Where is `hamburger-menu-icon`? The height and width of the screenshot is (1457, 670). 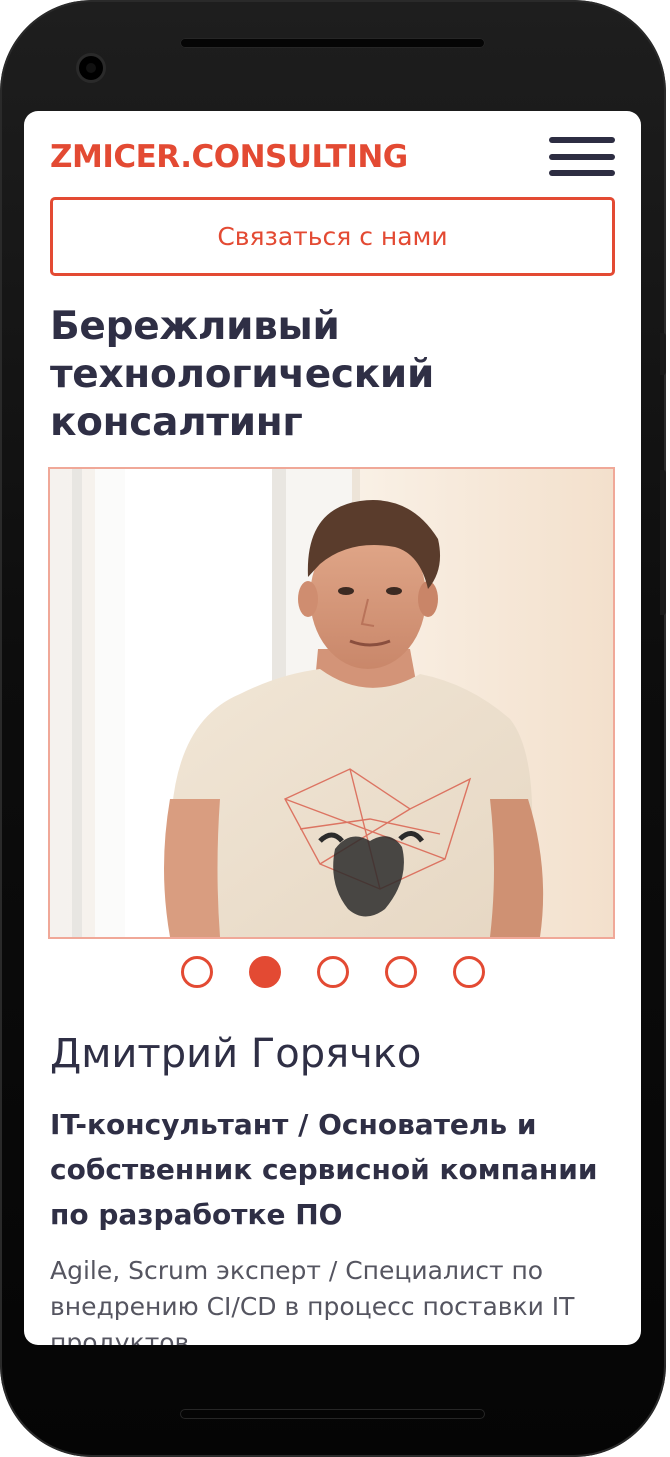
hamburger-menu-icon is located at coordinates (582, 157).